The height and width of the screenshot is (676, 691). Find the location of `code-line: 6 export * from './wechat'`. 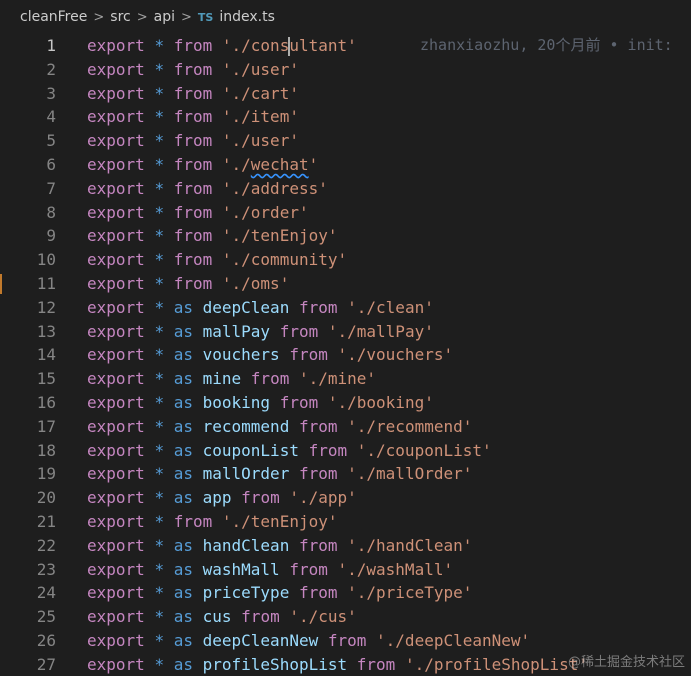

code-line: 6 export * from './wechat' is located at coordinates (345, 165).